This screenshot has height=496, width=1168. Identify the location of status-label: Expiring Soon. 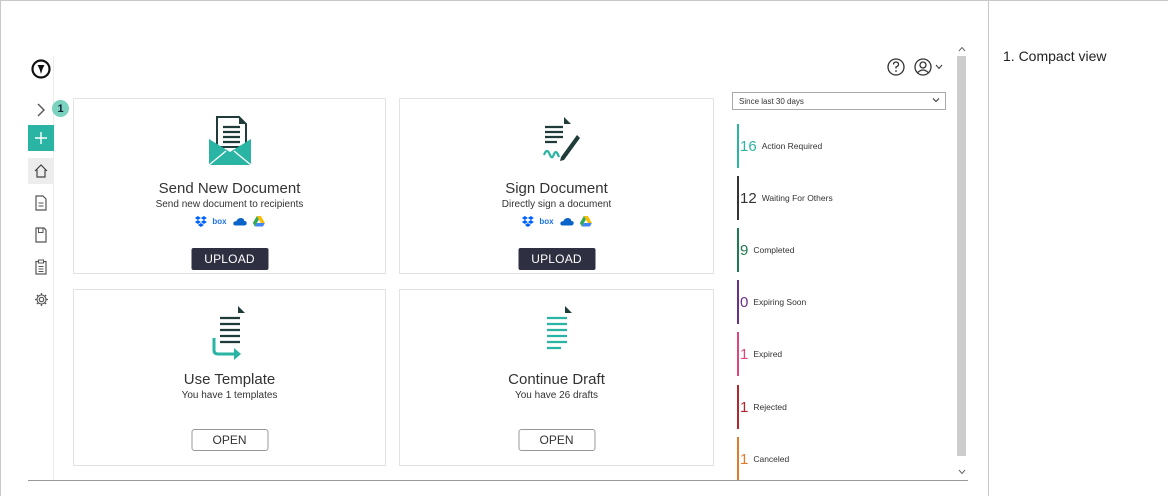
(780, 302).